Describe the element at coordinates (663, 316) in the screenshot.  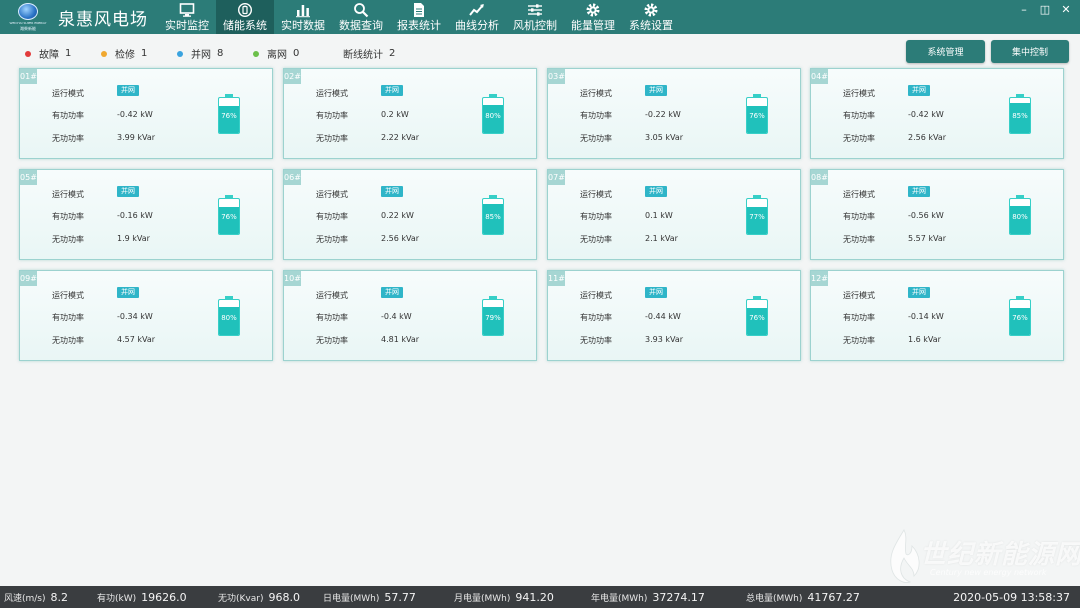
I see `active-power-value: -0.44 kW` at that location.